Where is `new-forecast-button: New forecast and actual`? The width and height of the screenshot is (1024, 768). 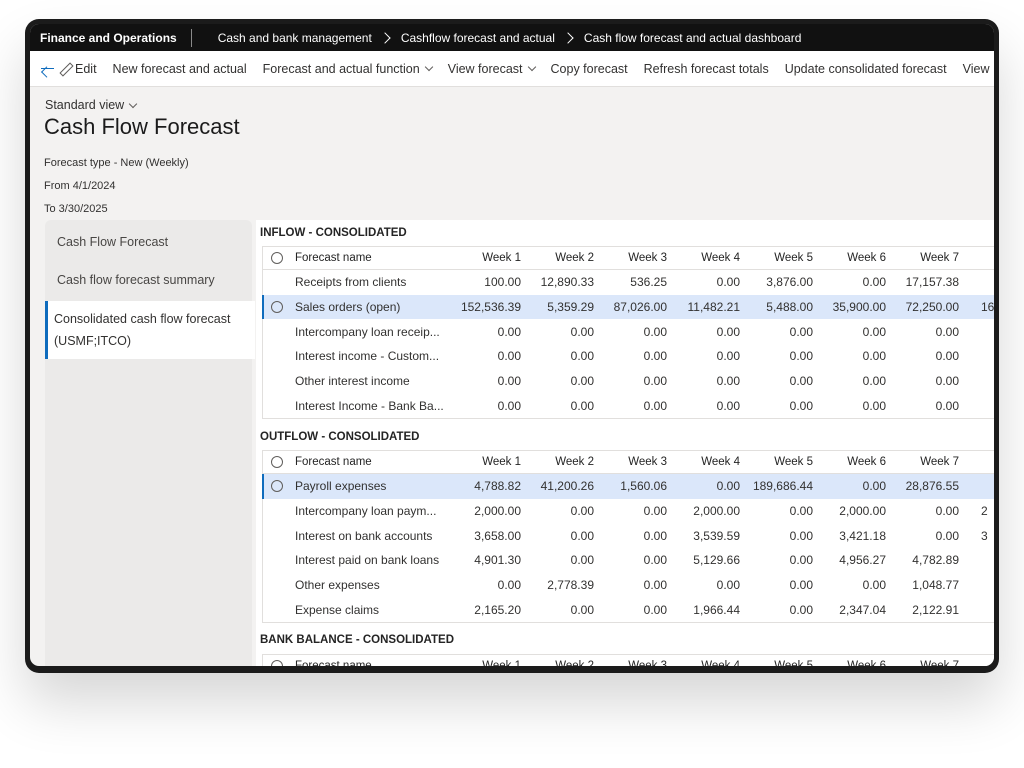
new-forecast-button: New forecast and actual is located at coordinates (180, 69).